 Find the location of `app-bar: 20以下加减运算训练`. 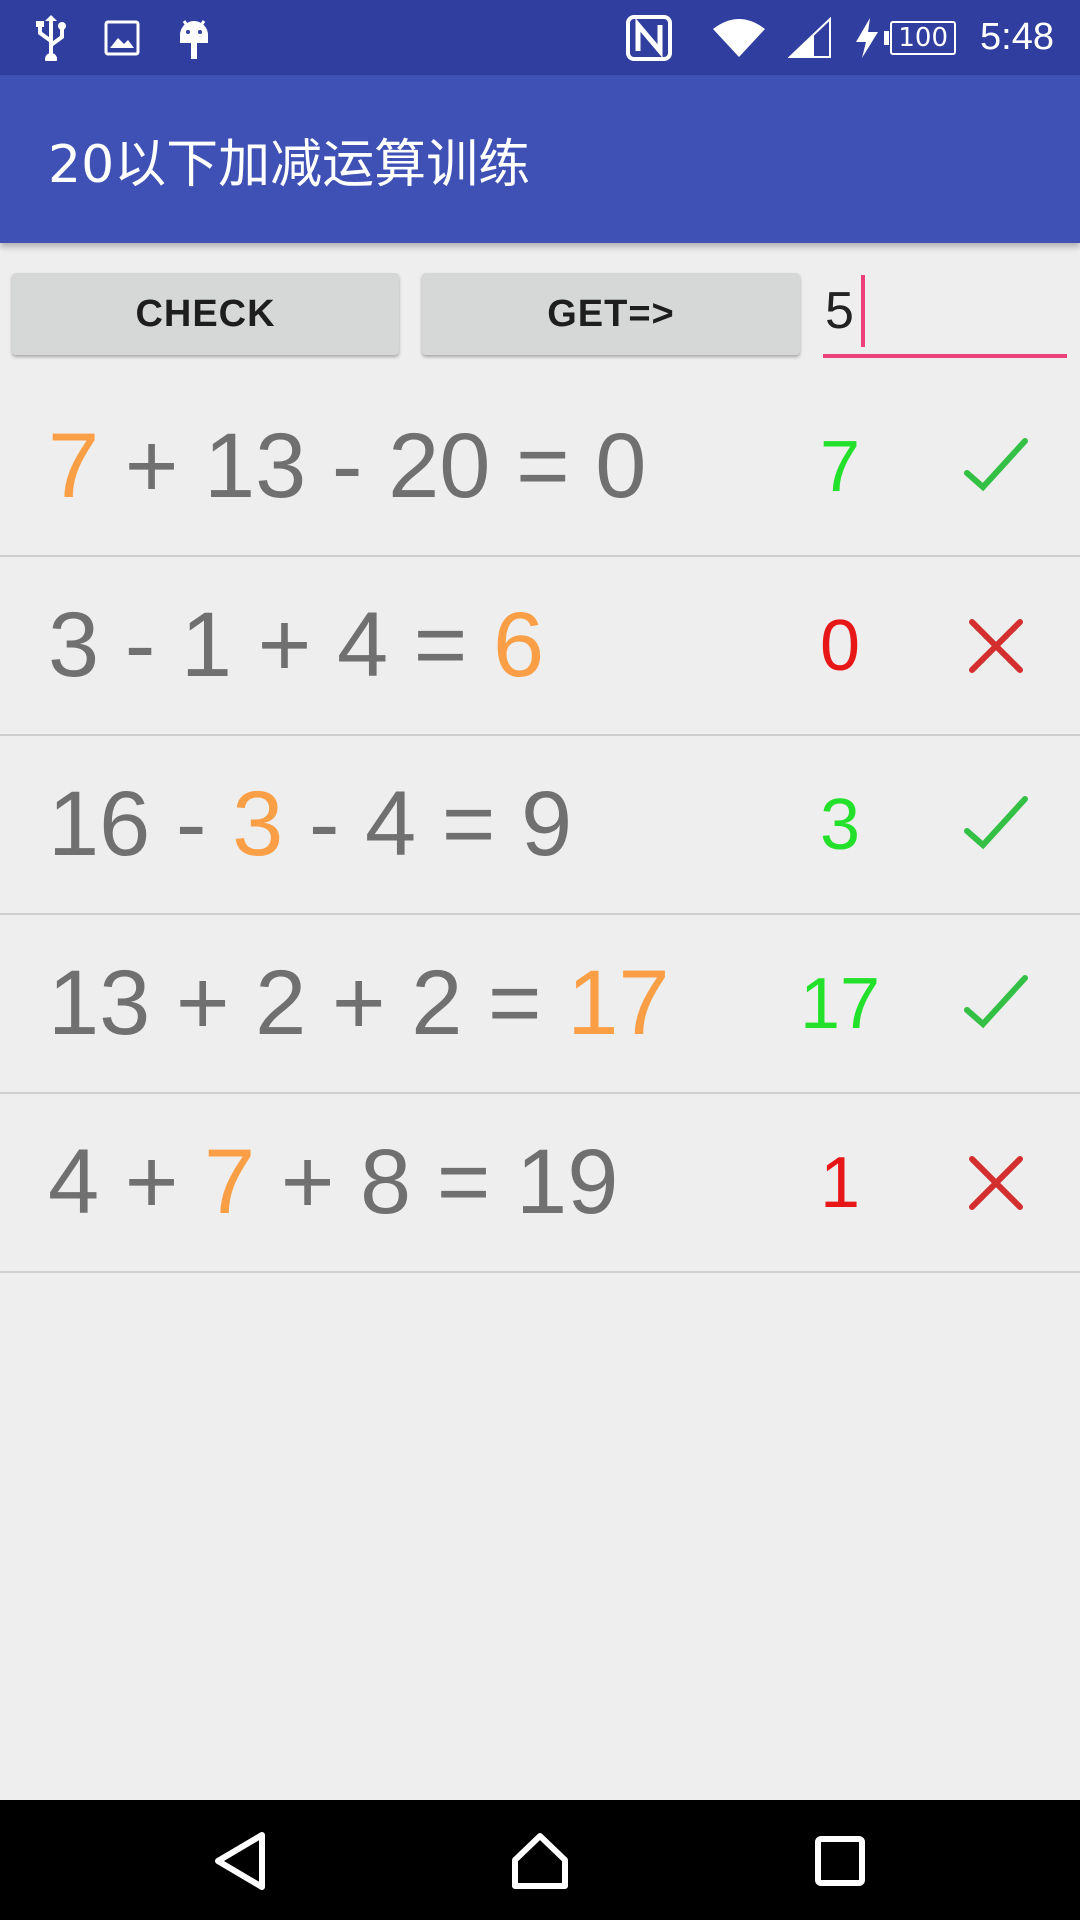

app-bar: 20以下加减运算训练 is located at coordinates (540, 159).